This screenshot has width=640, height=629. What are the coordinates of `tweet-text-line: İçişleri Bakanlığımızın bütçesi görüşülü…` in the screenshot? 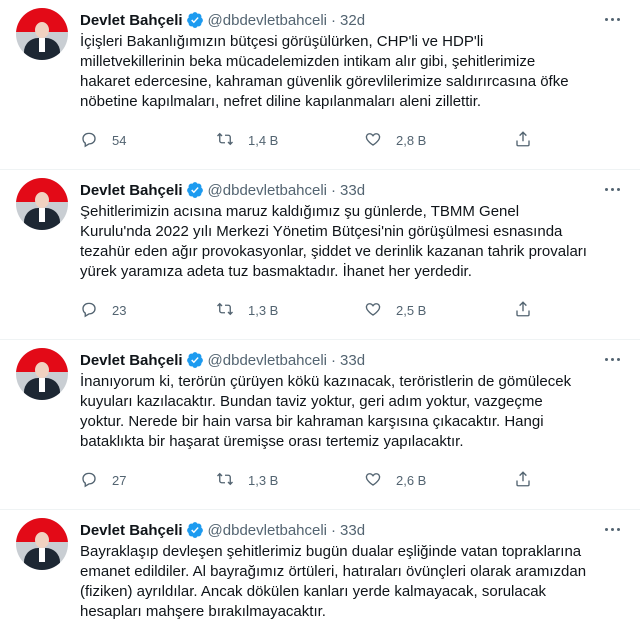 It's located at (282, 41).